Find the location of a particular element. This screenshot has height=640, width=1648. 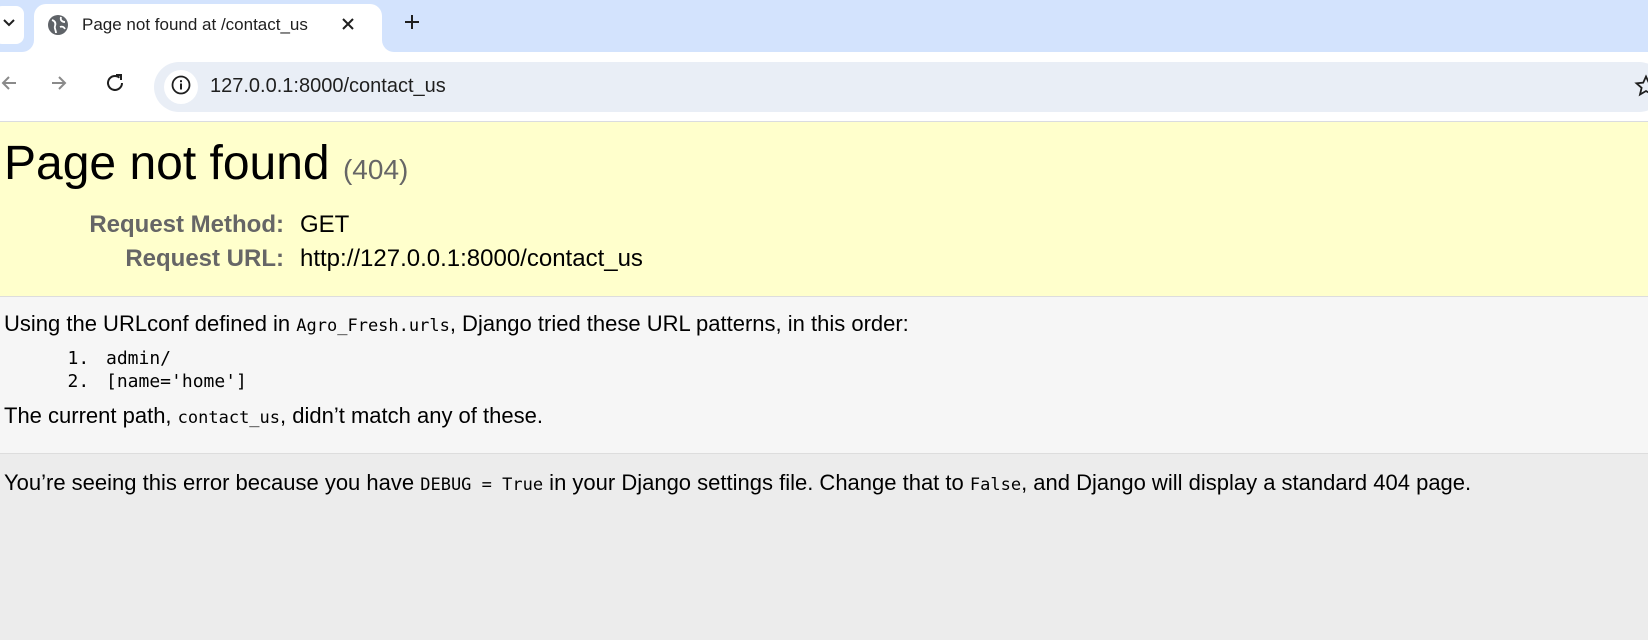

reload-button is located at coordinates (115, 85).